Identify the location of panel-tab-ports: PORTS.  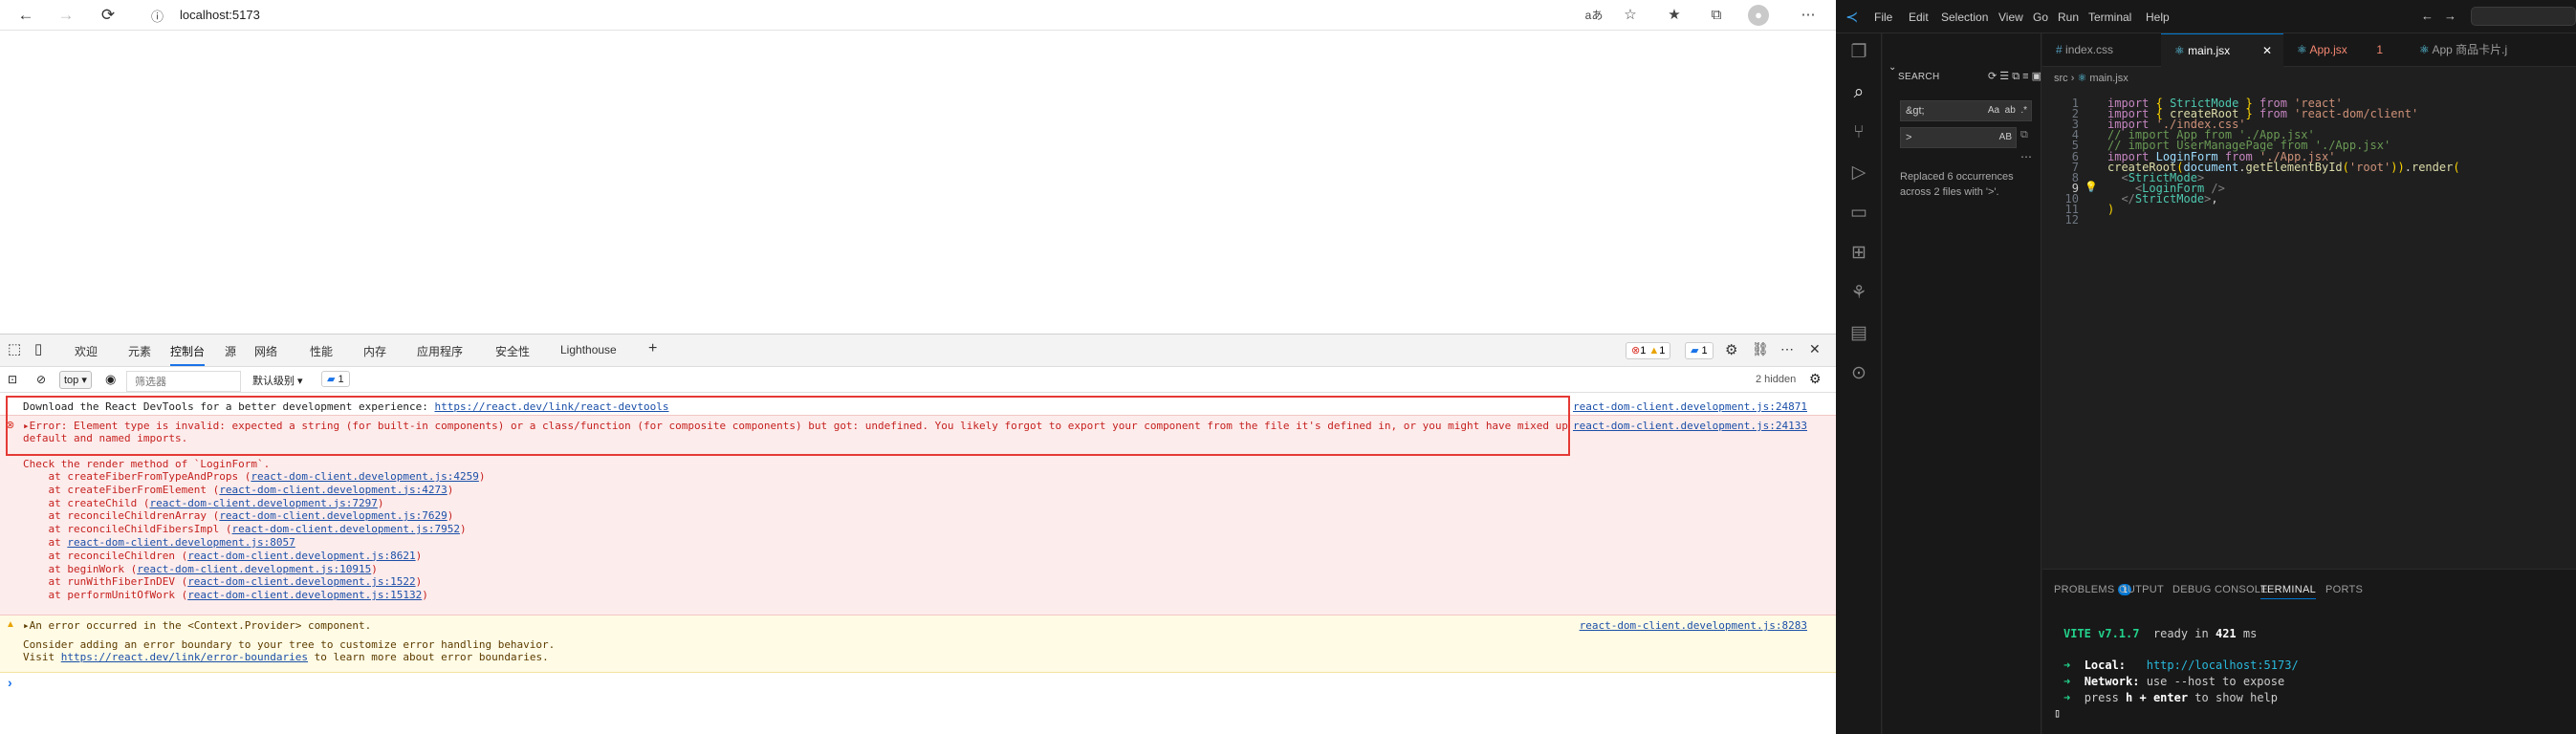
(2344, 589).